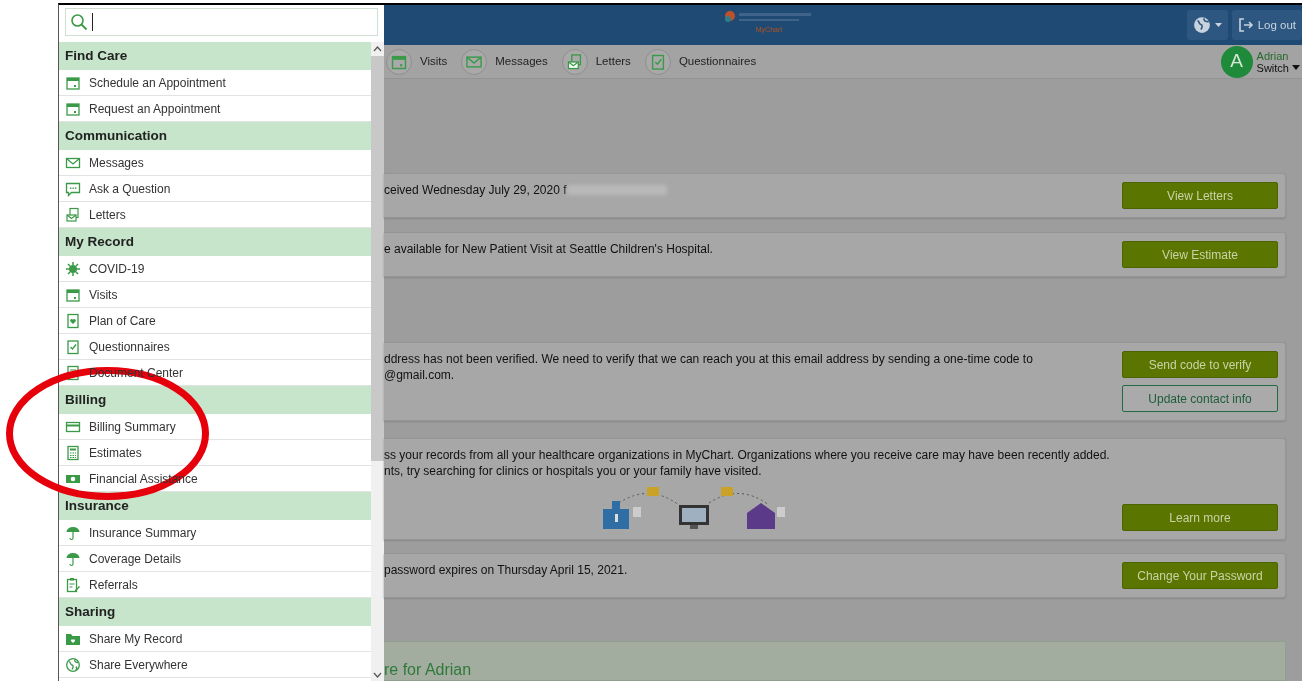  I want to click on menu-link: Referrals, so click(113, 584).